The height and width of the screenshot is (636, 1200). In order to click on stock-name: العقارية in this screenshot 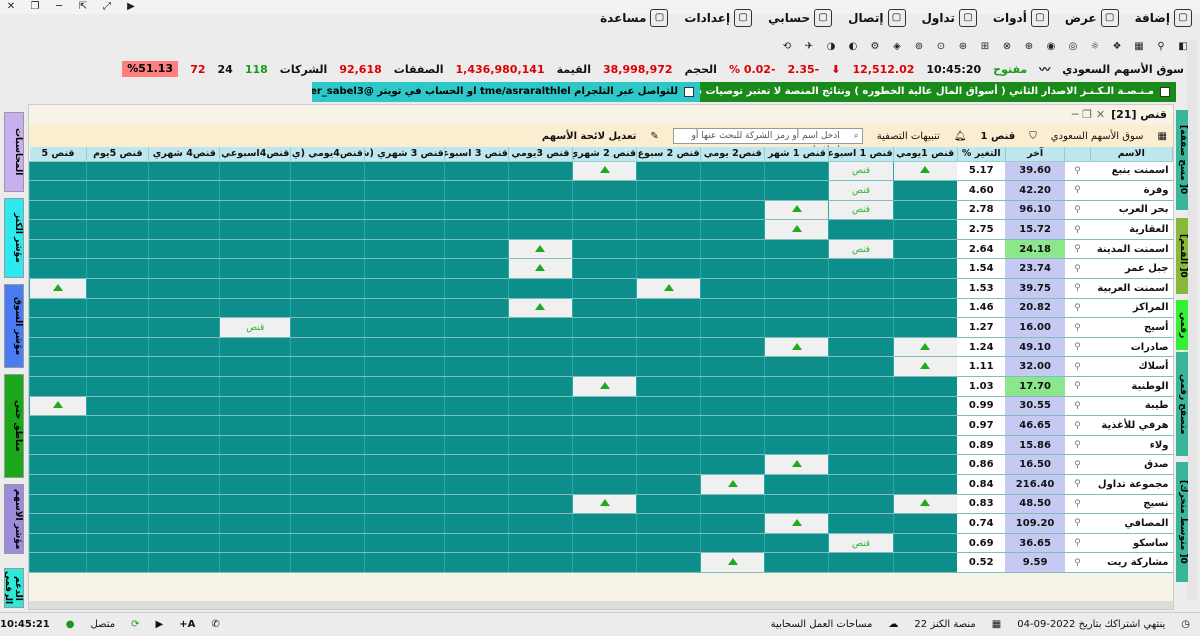, I will do `click(1131, 229)`.